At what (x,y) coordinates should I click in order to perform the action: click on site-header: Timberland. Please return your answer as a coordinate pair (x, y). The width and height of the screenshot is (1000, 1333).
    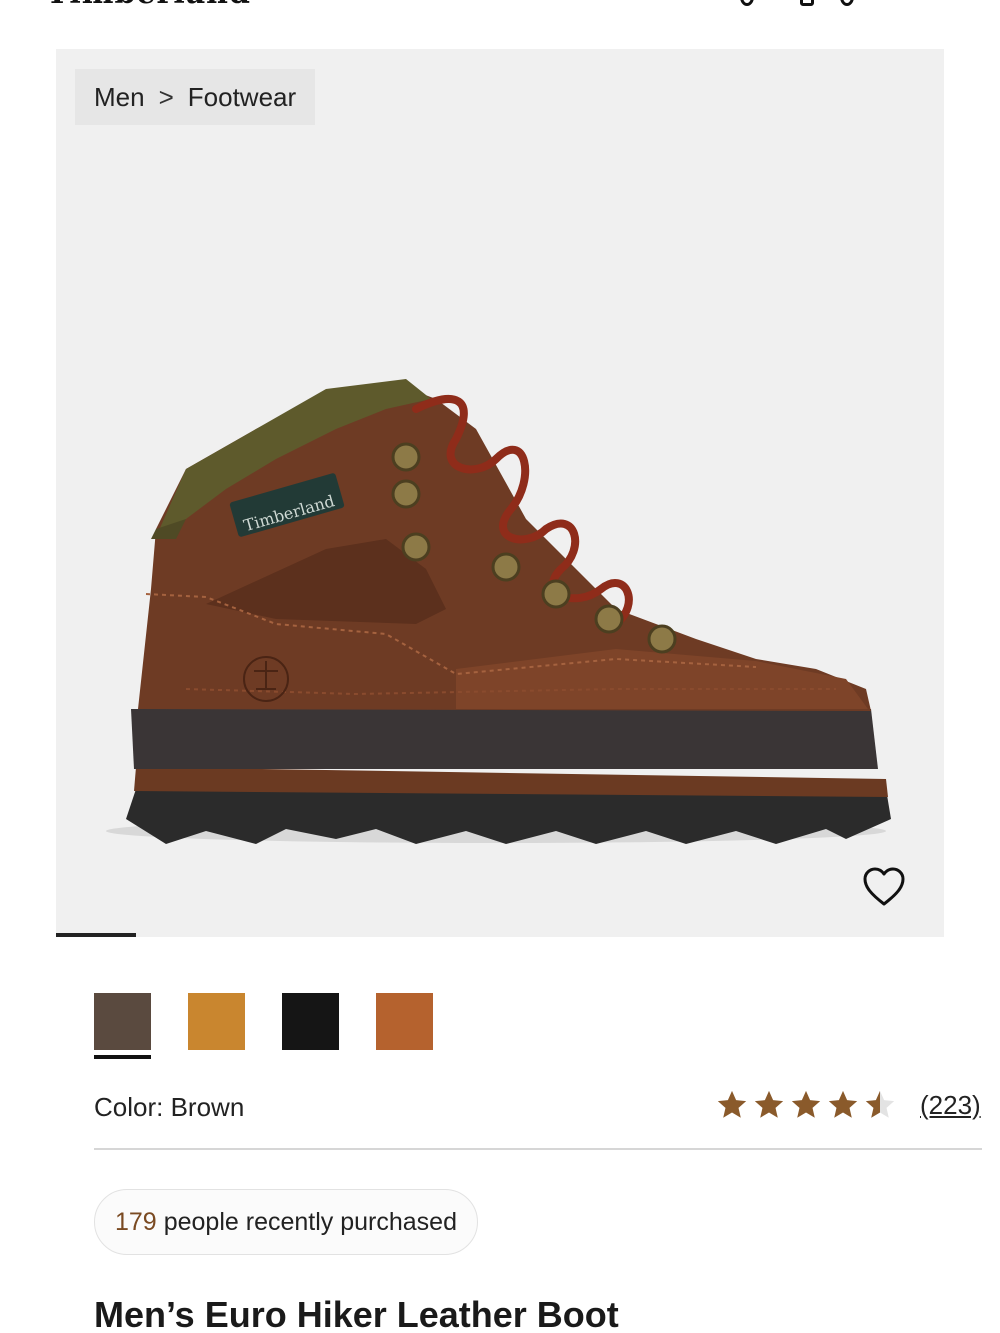
    Looking at the image, I should click on (500, 7).